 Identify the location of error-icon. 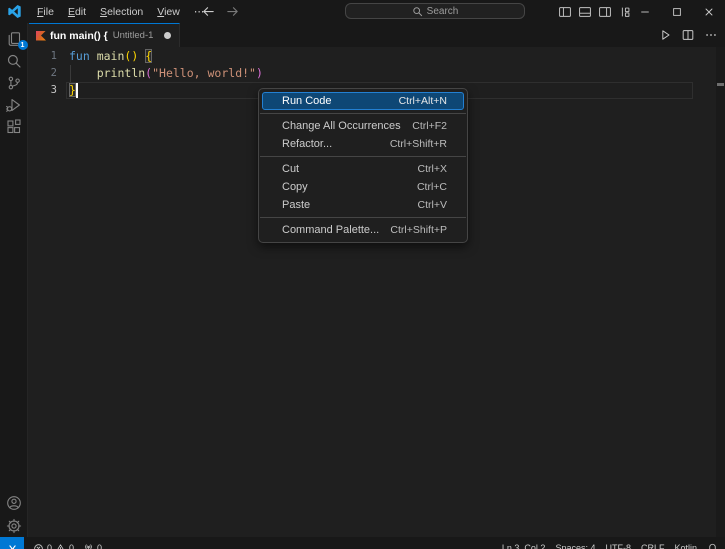
(38, 546).